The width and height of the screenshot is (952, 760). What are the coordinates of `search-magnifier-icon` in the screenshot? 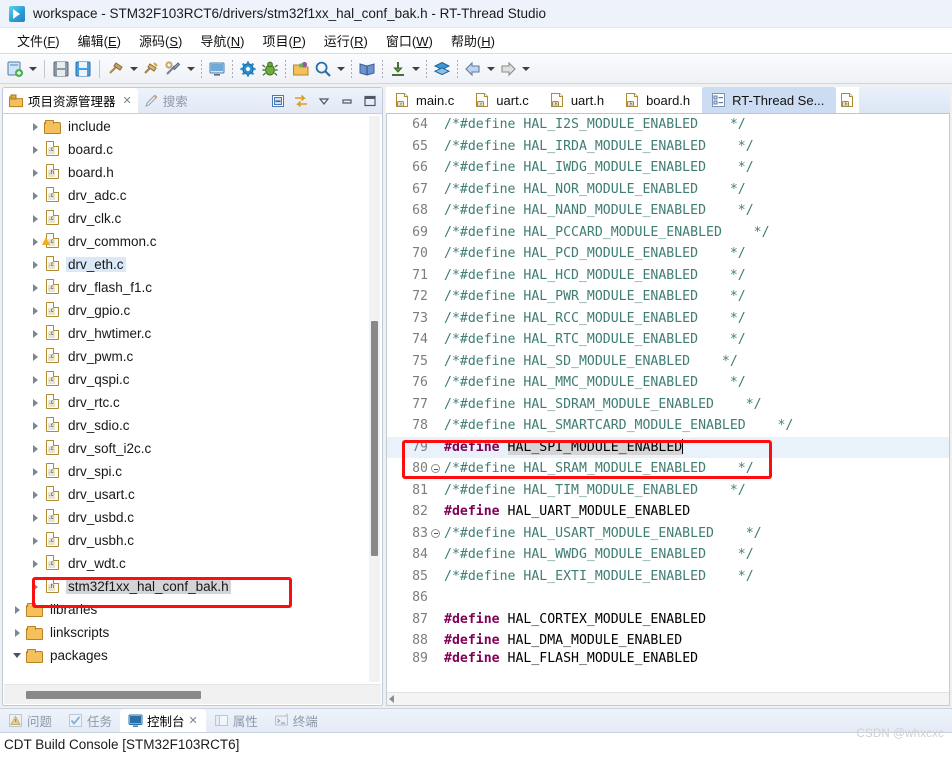 It's located at (323, 69).